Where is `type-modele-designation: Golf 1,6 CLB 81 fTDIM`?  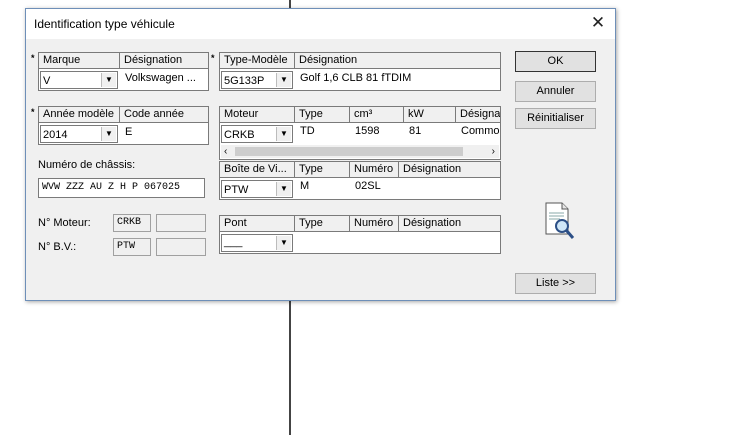 type-modele-designation: Golf 1,6 CLB 81 fTDIM is located at coordinates (356, 78).